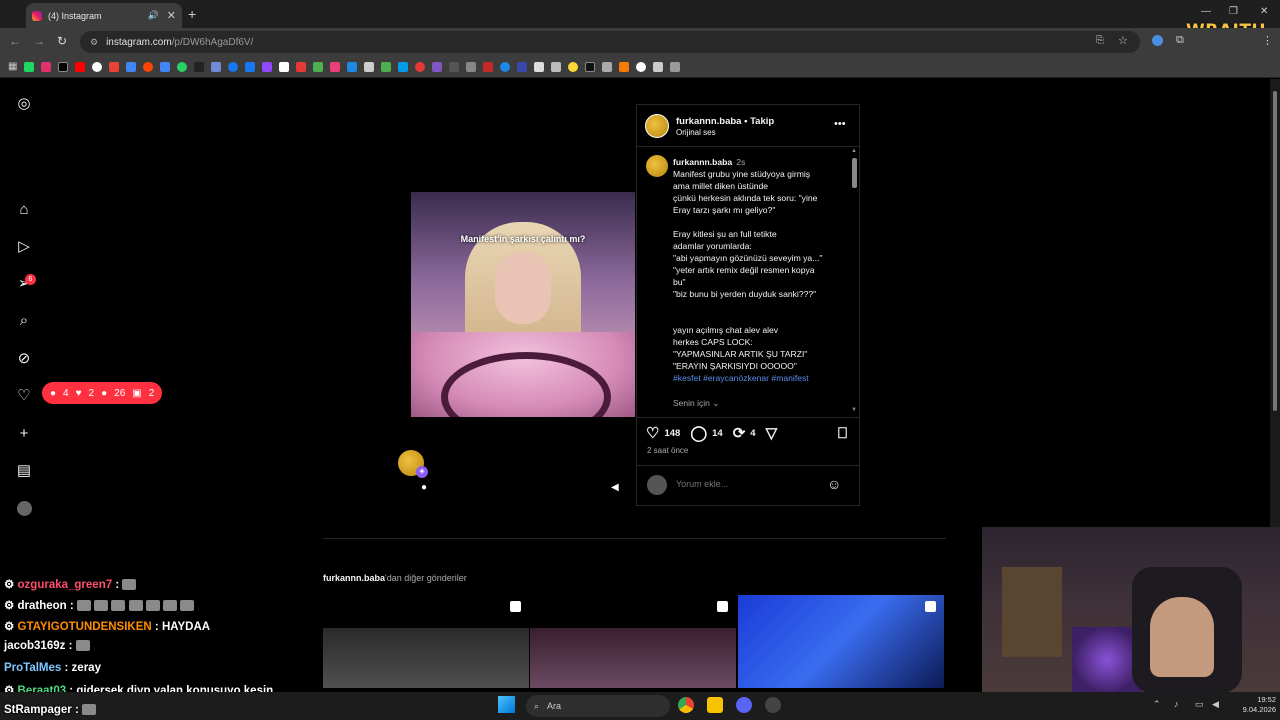  What do you see at coordinates (62, 41) in the screenshot?
I see `reload-icon: ↻` at bounding box center [62, 41].